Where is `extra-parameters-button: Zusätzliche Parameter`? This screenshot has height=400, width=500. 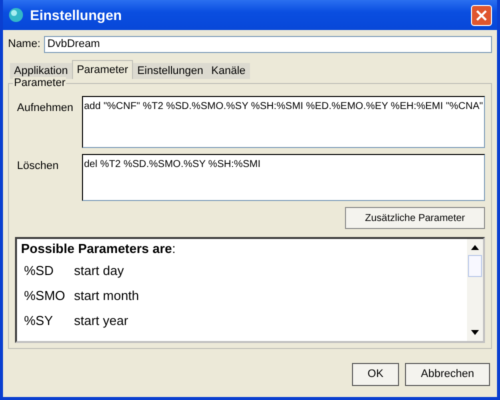 extra-parameters-button: Zusätzliche Parameter is located at coordinates (415, 218).